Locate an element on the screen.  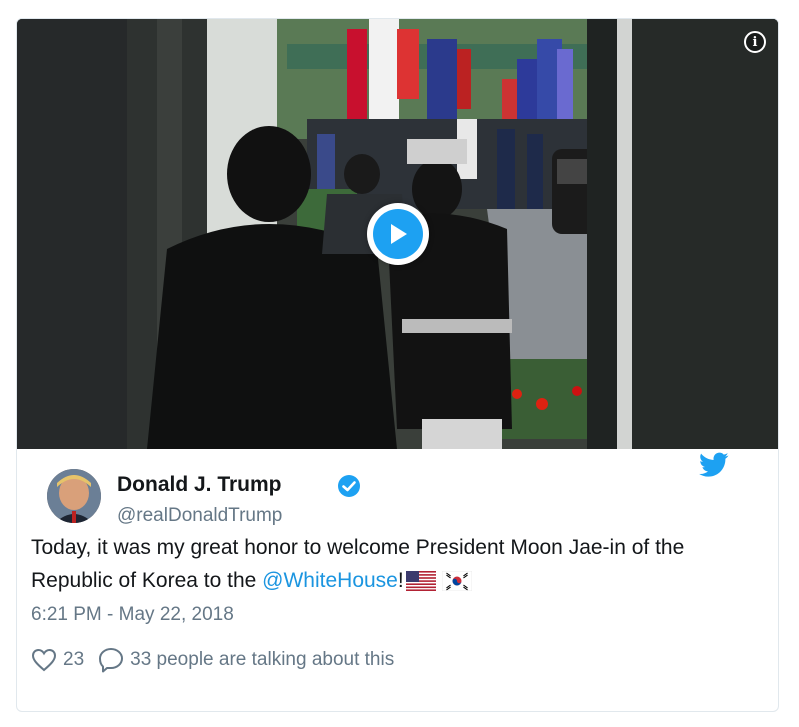
play-icon is located at coordinates (399, 234).